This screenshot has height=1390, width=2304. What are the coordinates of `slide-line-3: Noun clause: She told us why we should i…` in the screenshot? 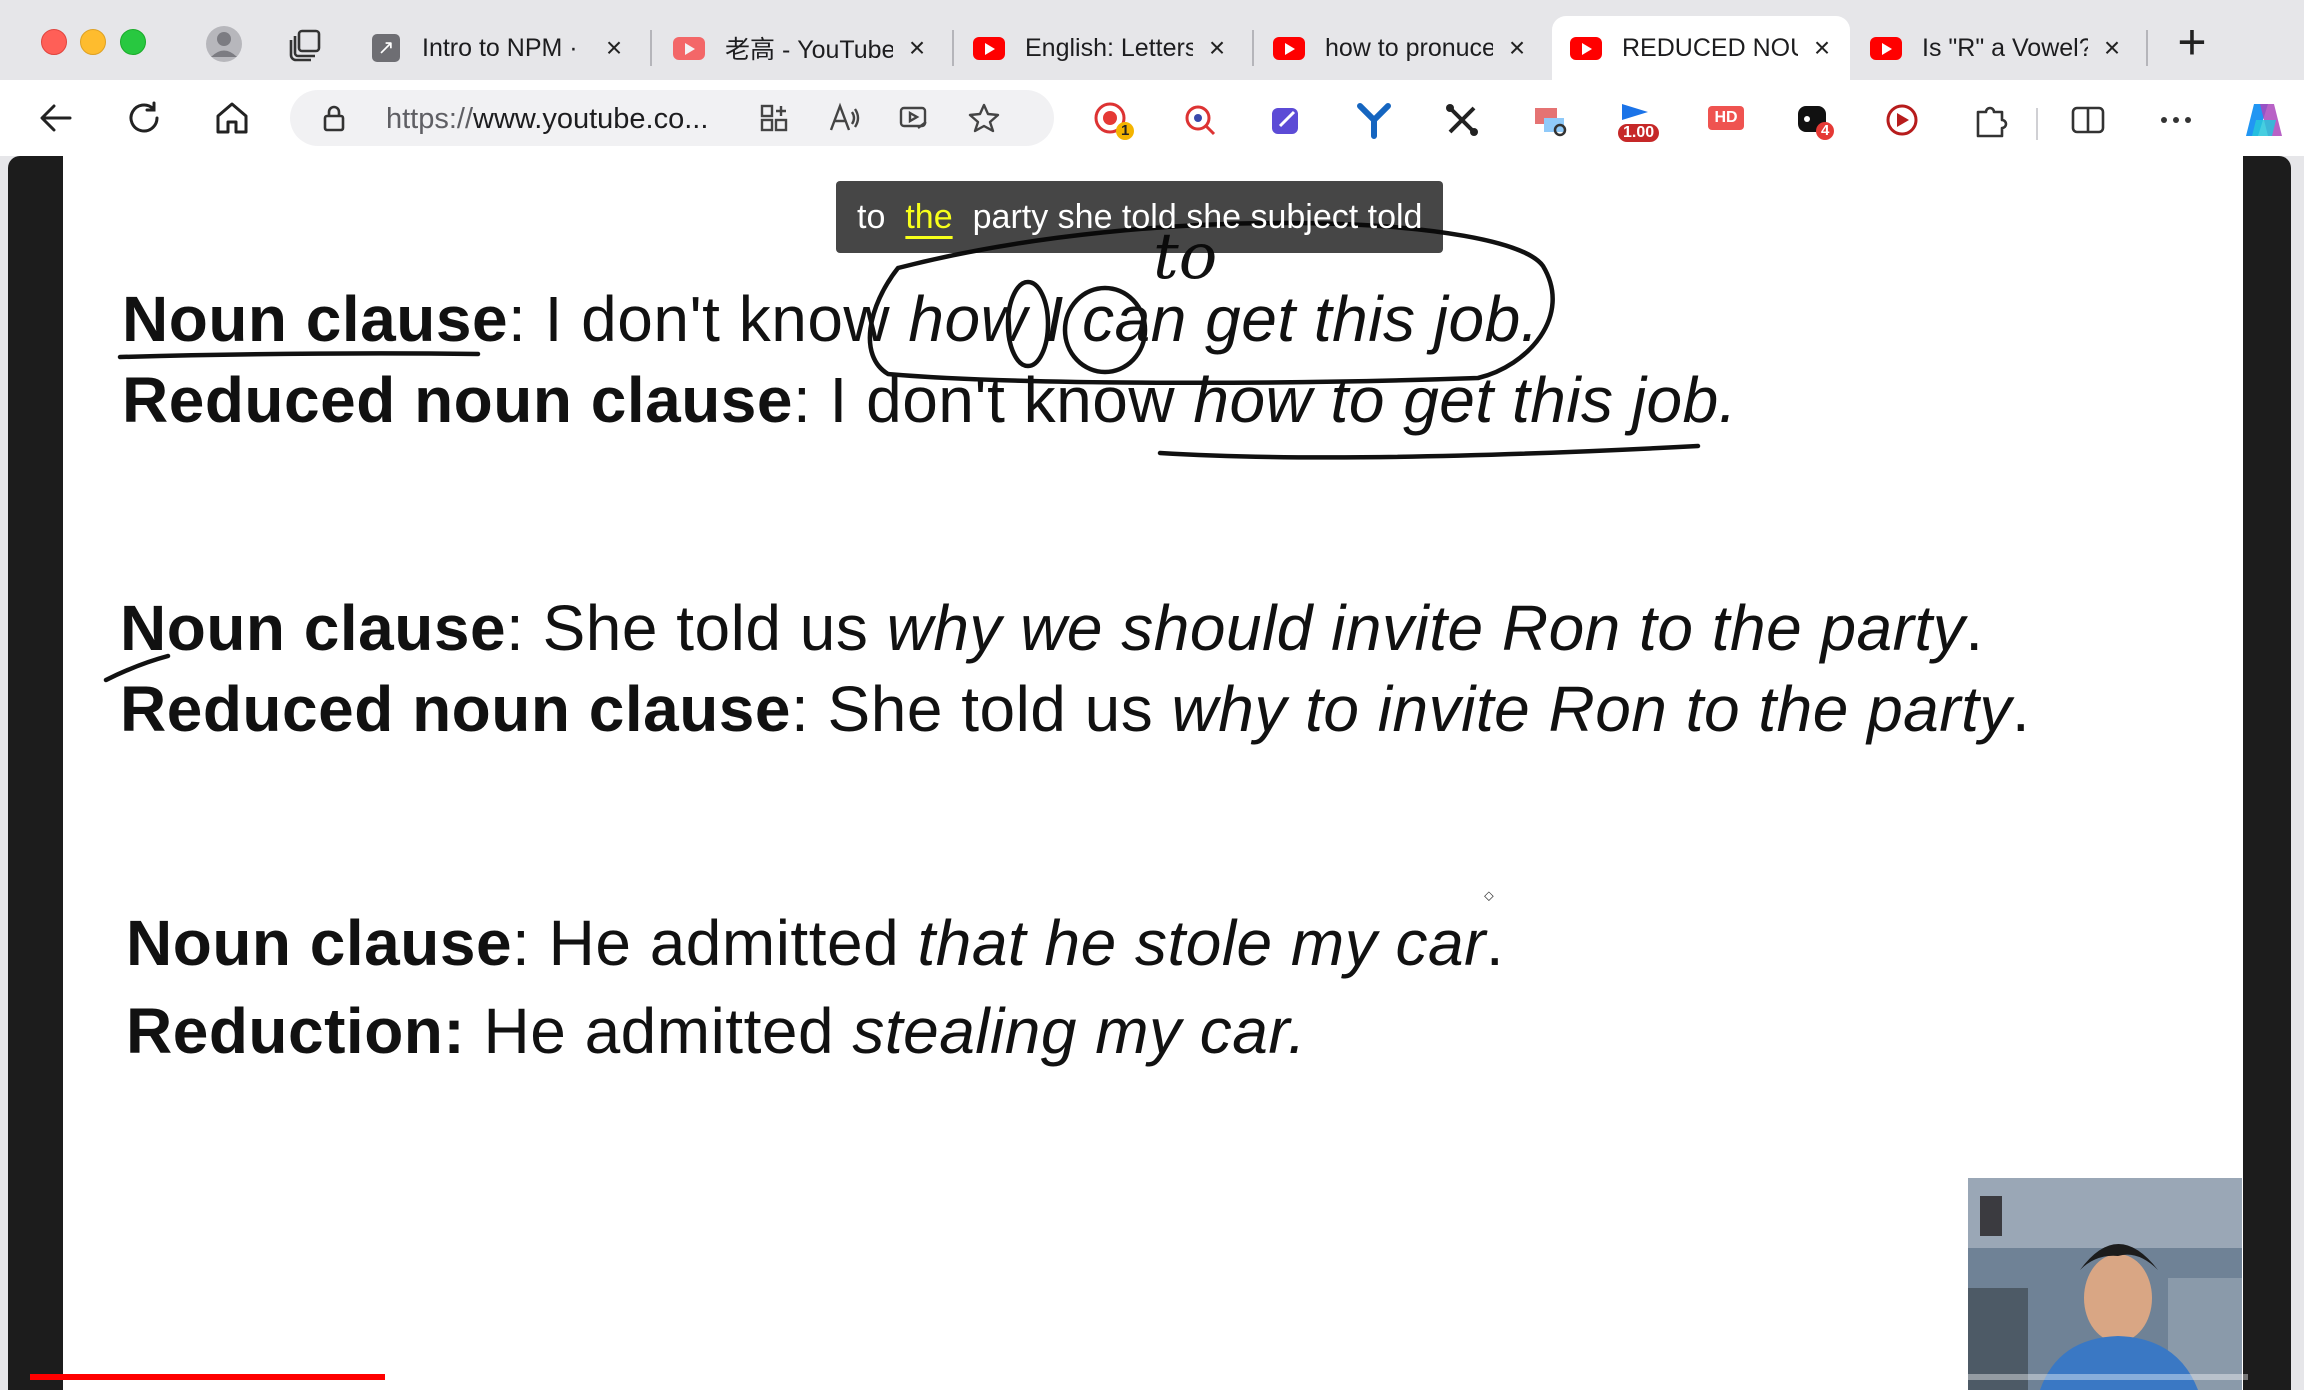 It's located at (1052, 628).